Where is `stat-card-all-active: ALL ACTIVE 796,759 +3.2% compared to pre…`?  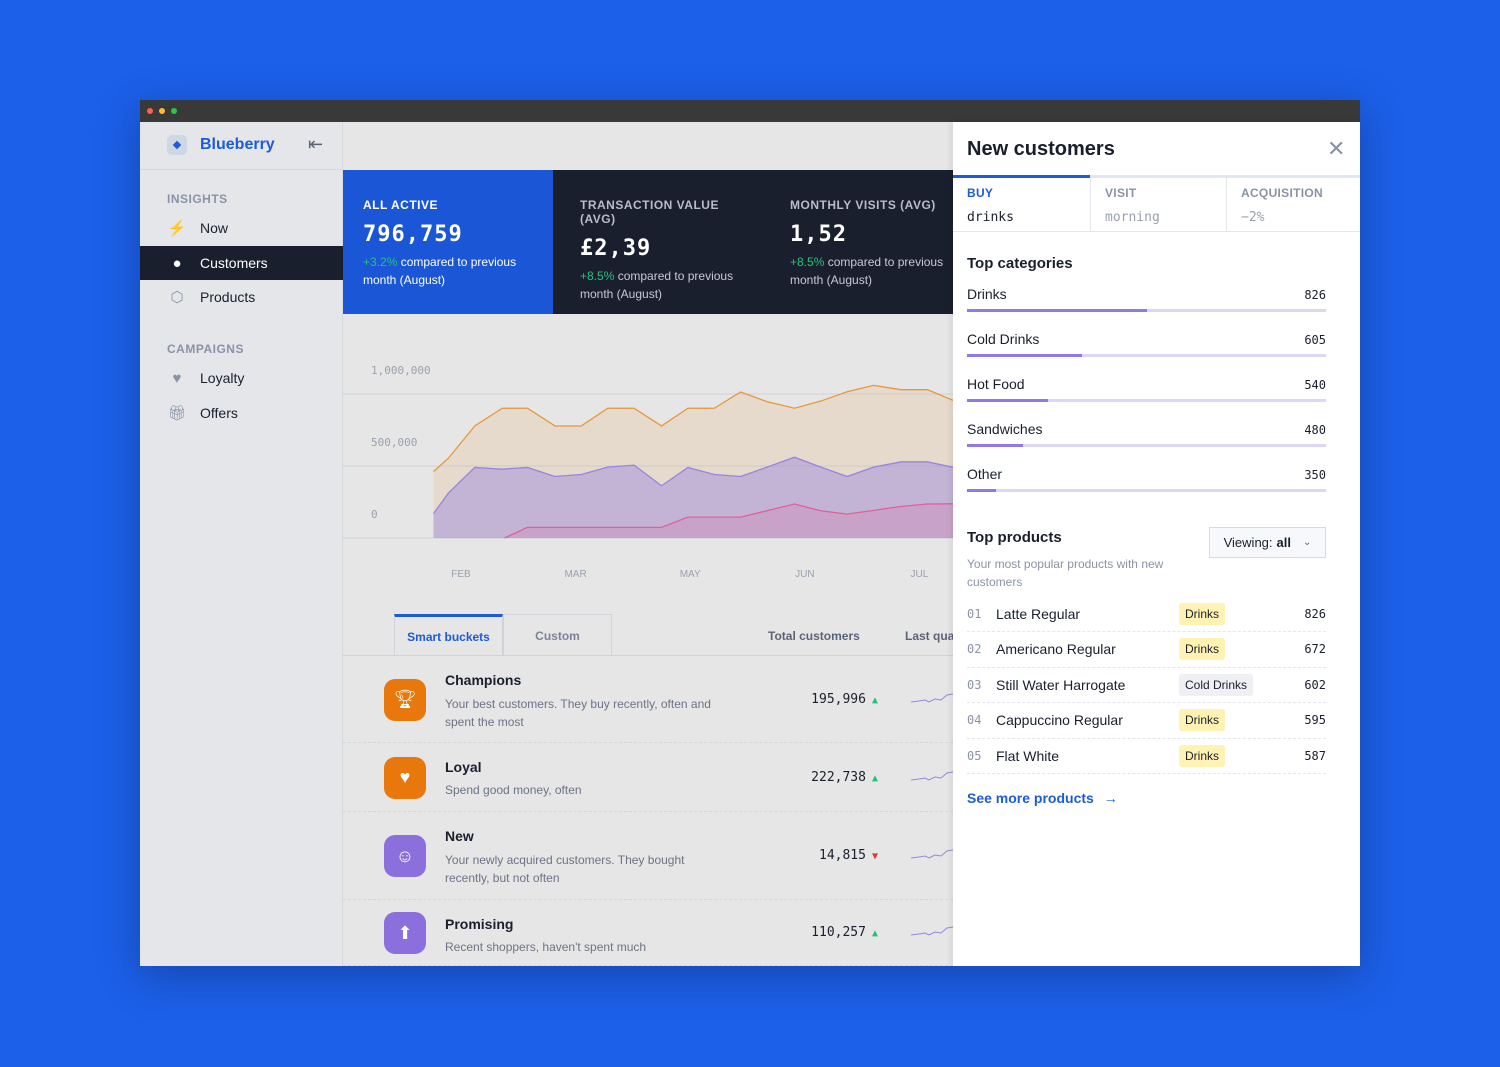
stat-card-all-active: ALL ACTIVE 796,759 +3.2% compared to pre… is located at coordinates (448, 242).